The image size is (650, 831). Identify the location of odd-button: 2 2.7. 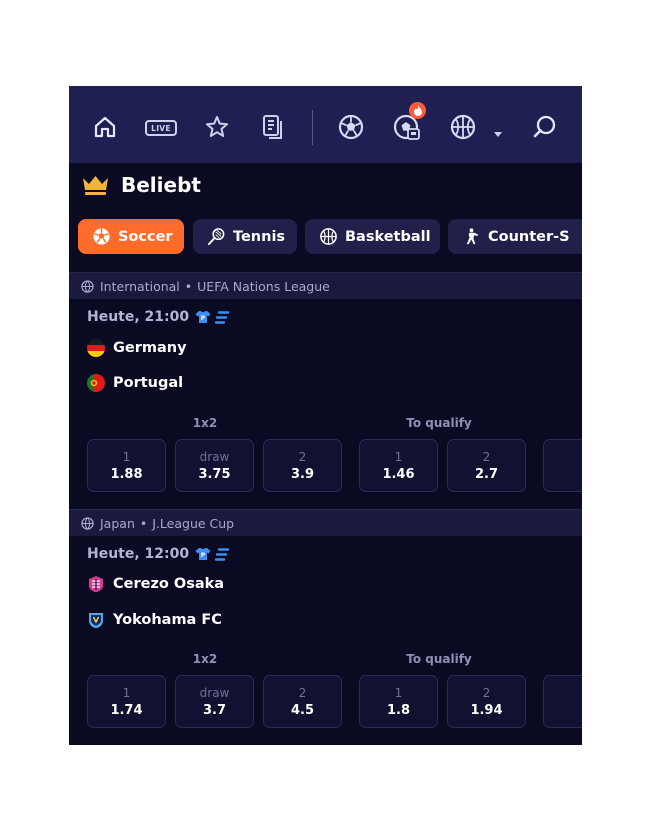
(486, 465).